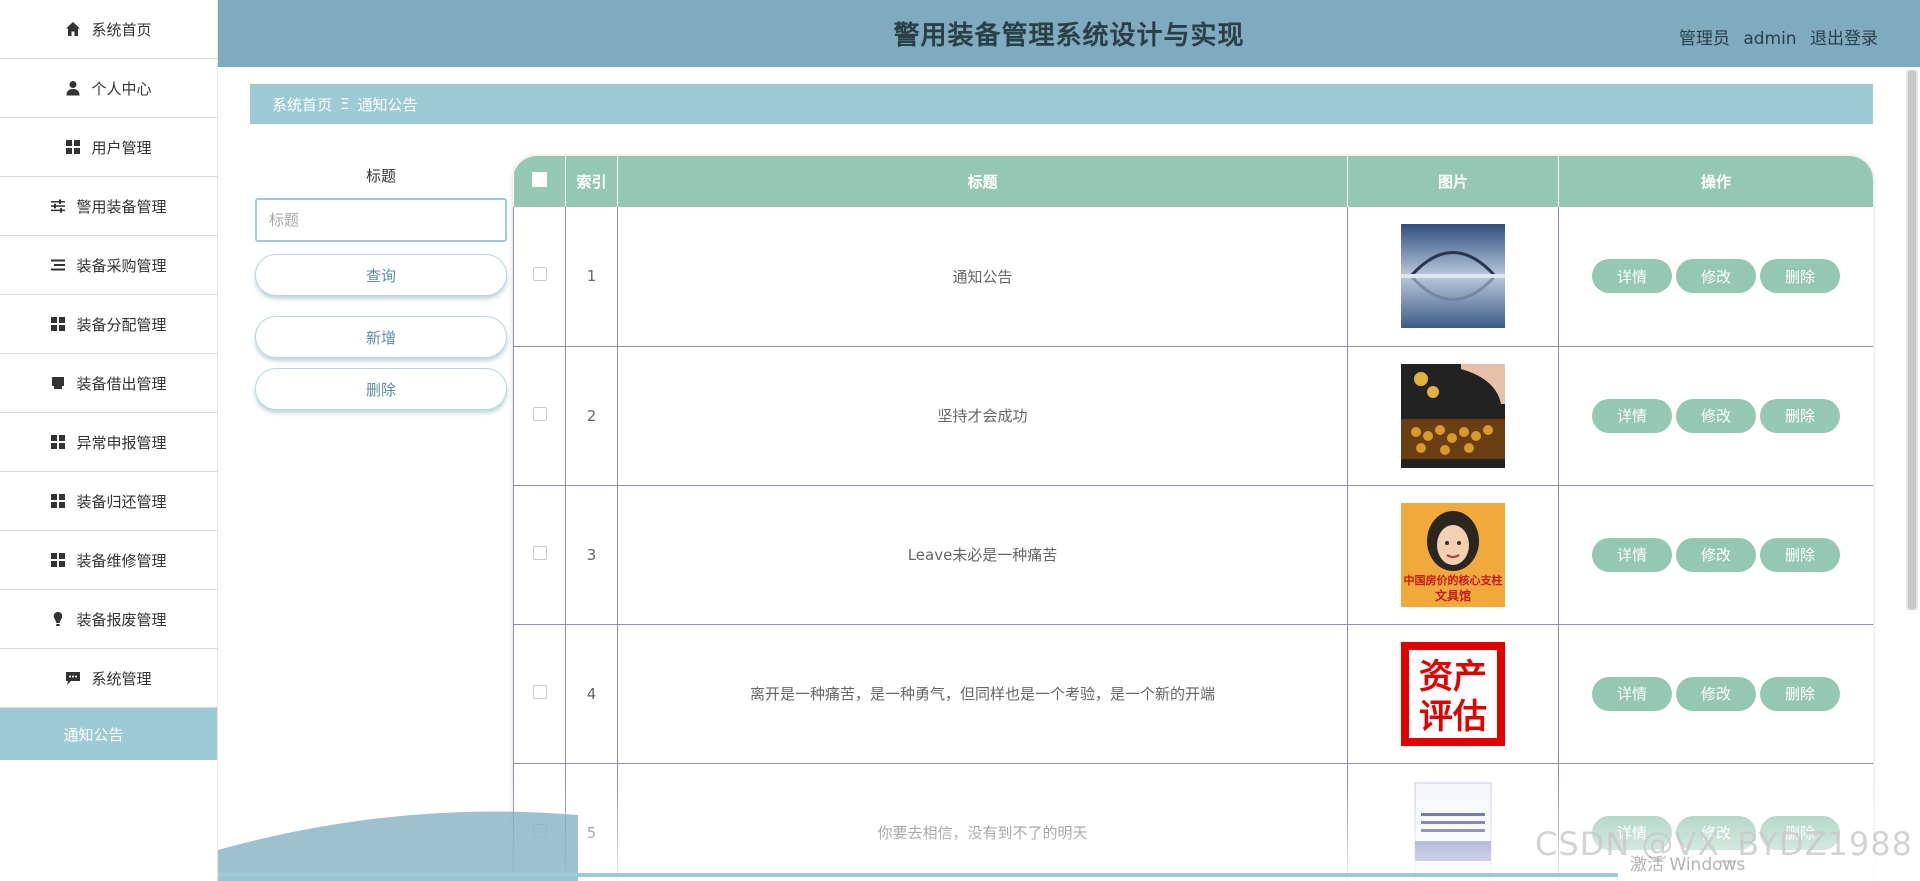 The image size is (1920, 881). Describe the element at coordinates (1193, 554) in the screenshot. I see `table-row: 3 Leave未必是一种痛苦 中国房价的核心支柱 文具馆 详情 修改 删除` at that location.